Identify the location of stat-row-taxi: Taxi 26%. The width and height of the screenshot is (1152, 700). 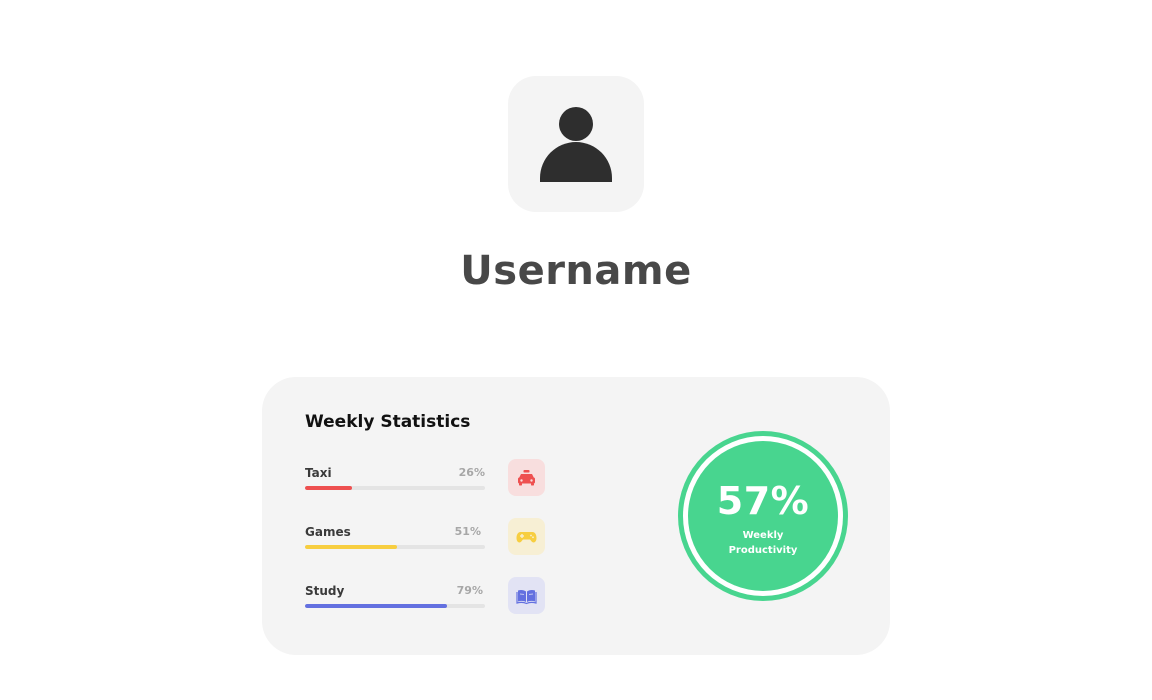
(395, 486).